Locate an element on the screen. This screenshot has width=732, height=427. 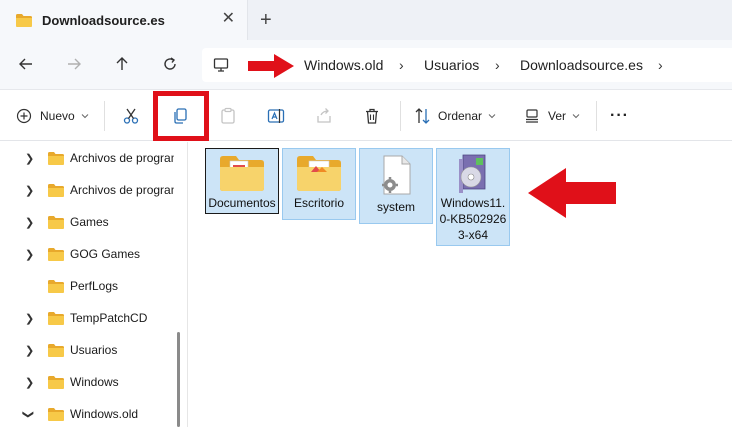
tree-item-label: Archivos de programa is located at coordinates (122, 158).